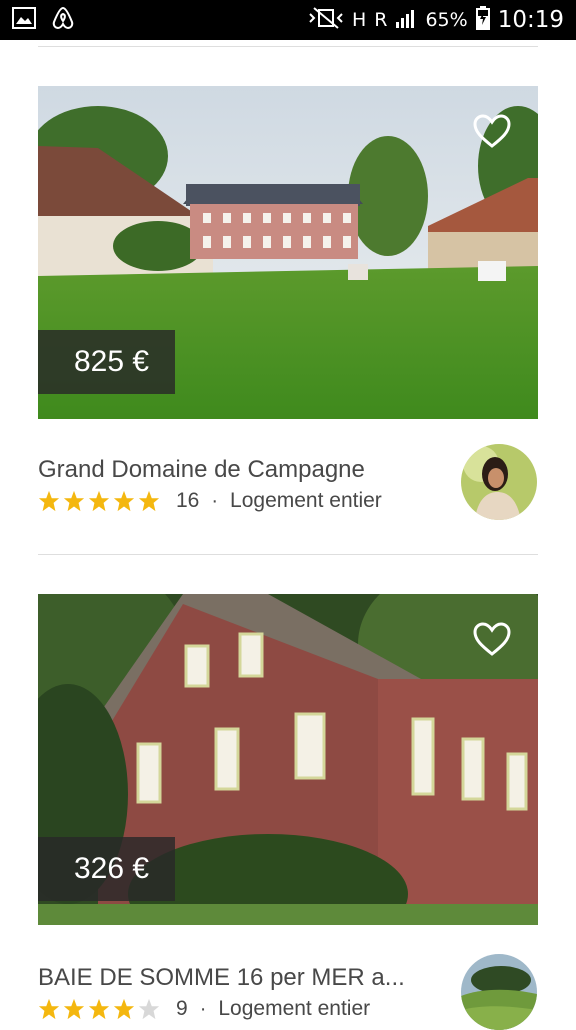  What do you see at coordinates (243, 470) in the screenshot?
I see `listing-title: Grand Domaine de Campagne` at bounding box center [243, 470].